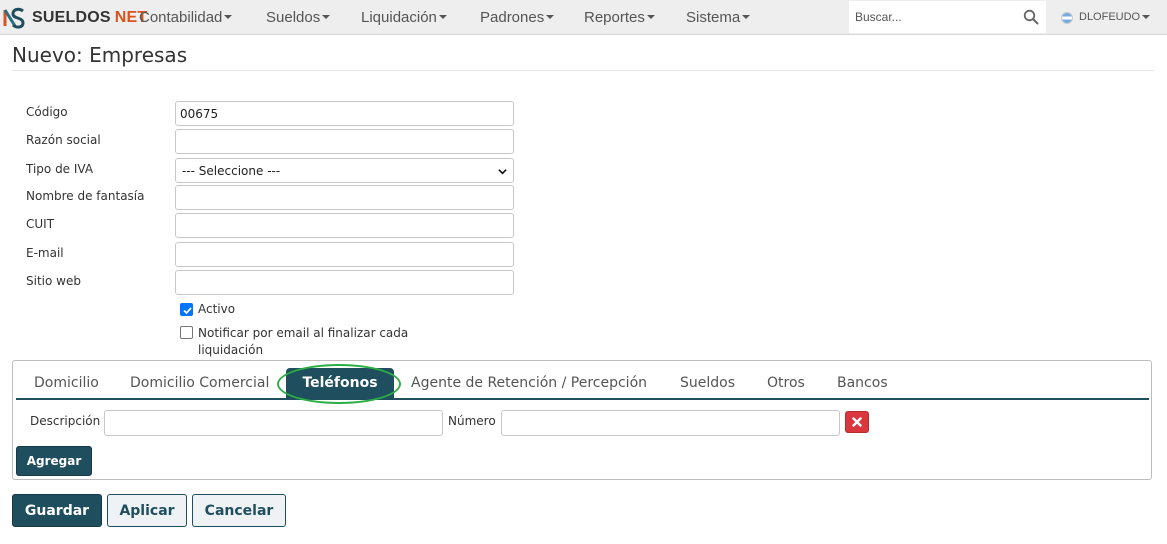 This screenshot has width=1167, height=544. What do you see at coordinates (583, 70) in the screenshot?
I see `title-divider` at bounding box center [583, 70].